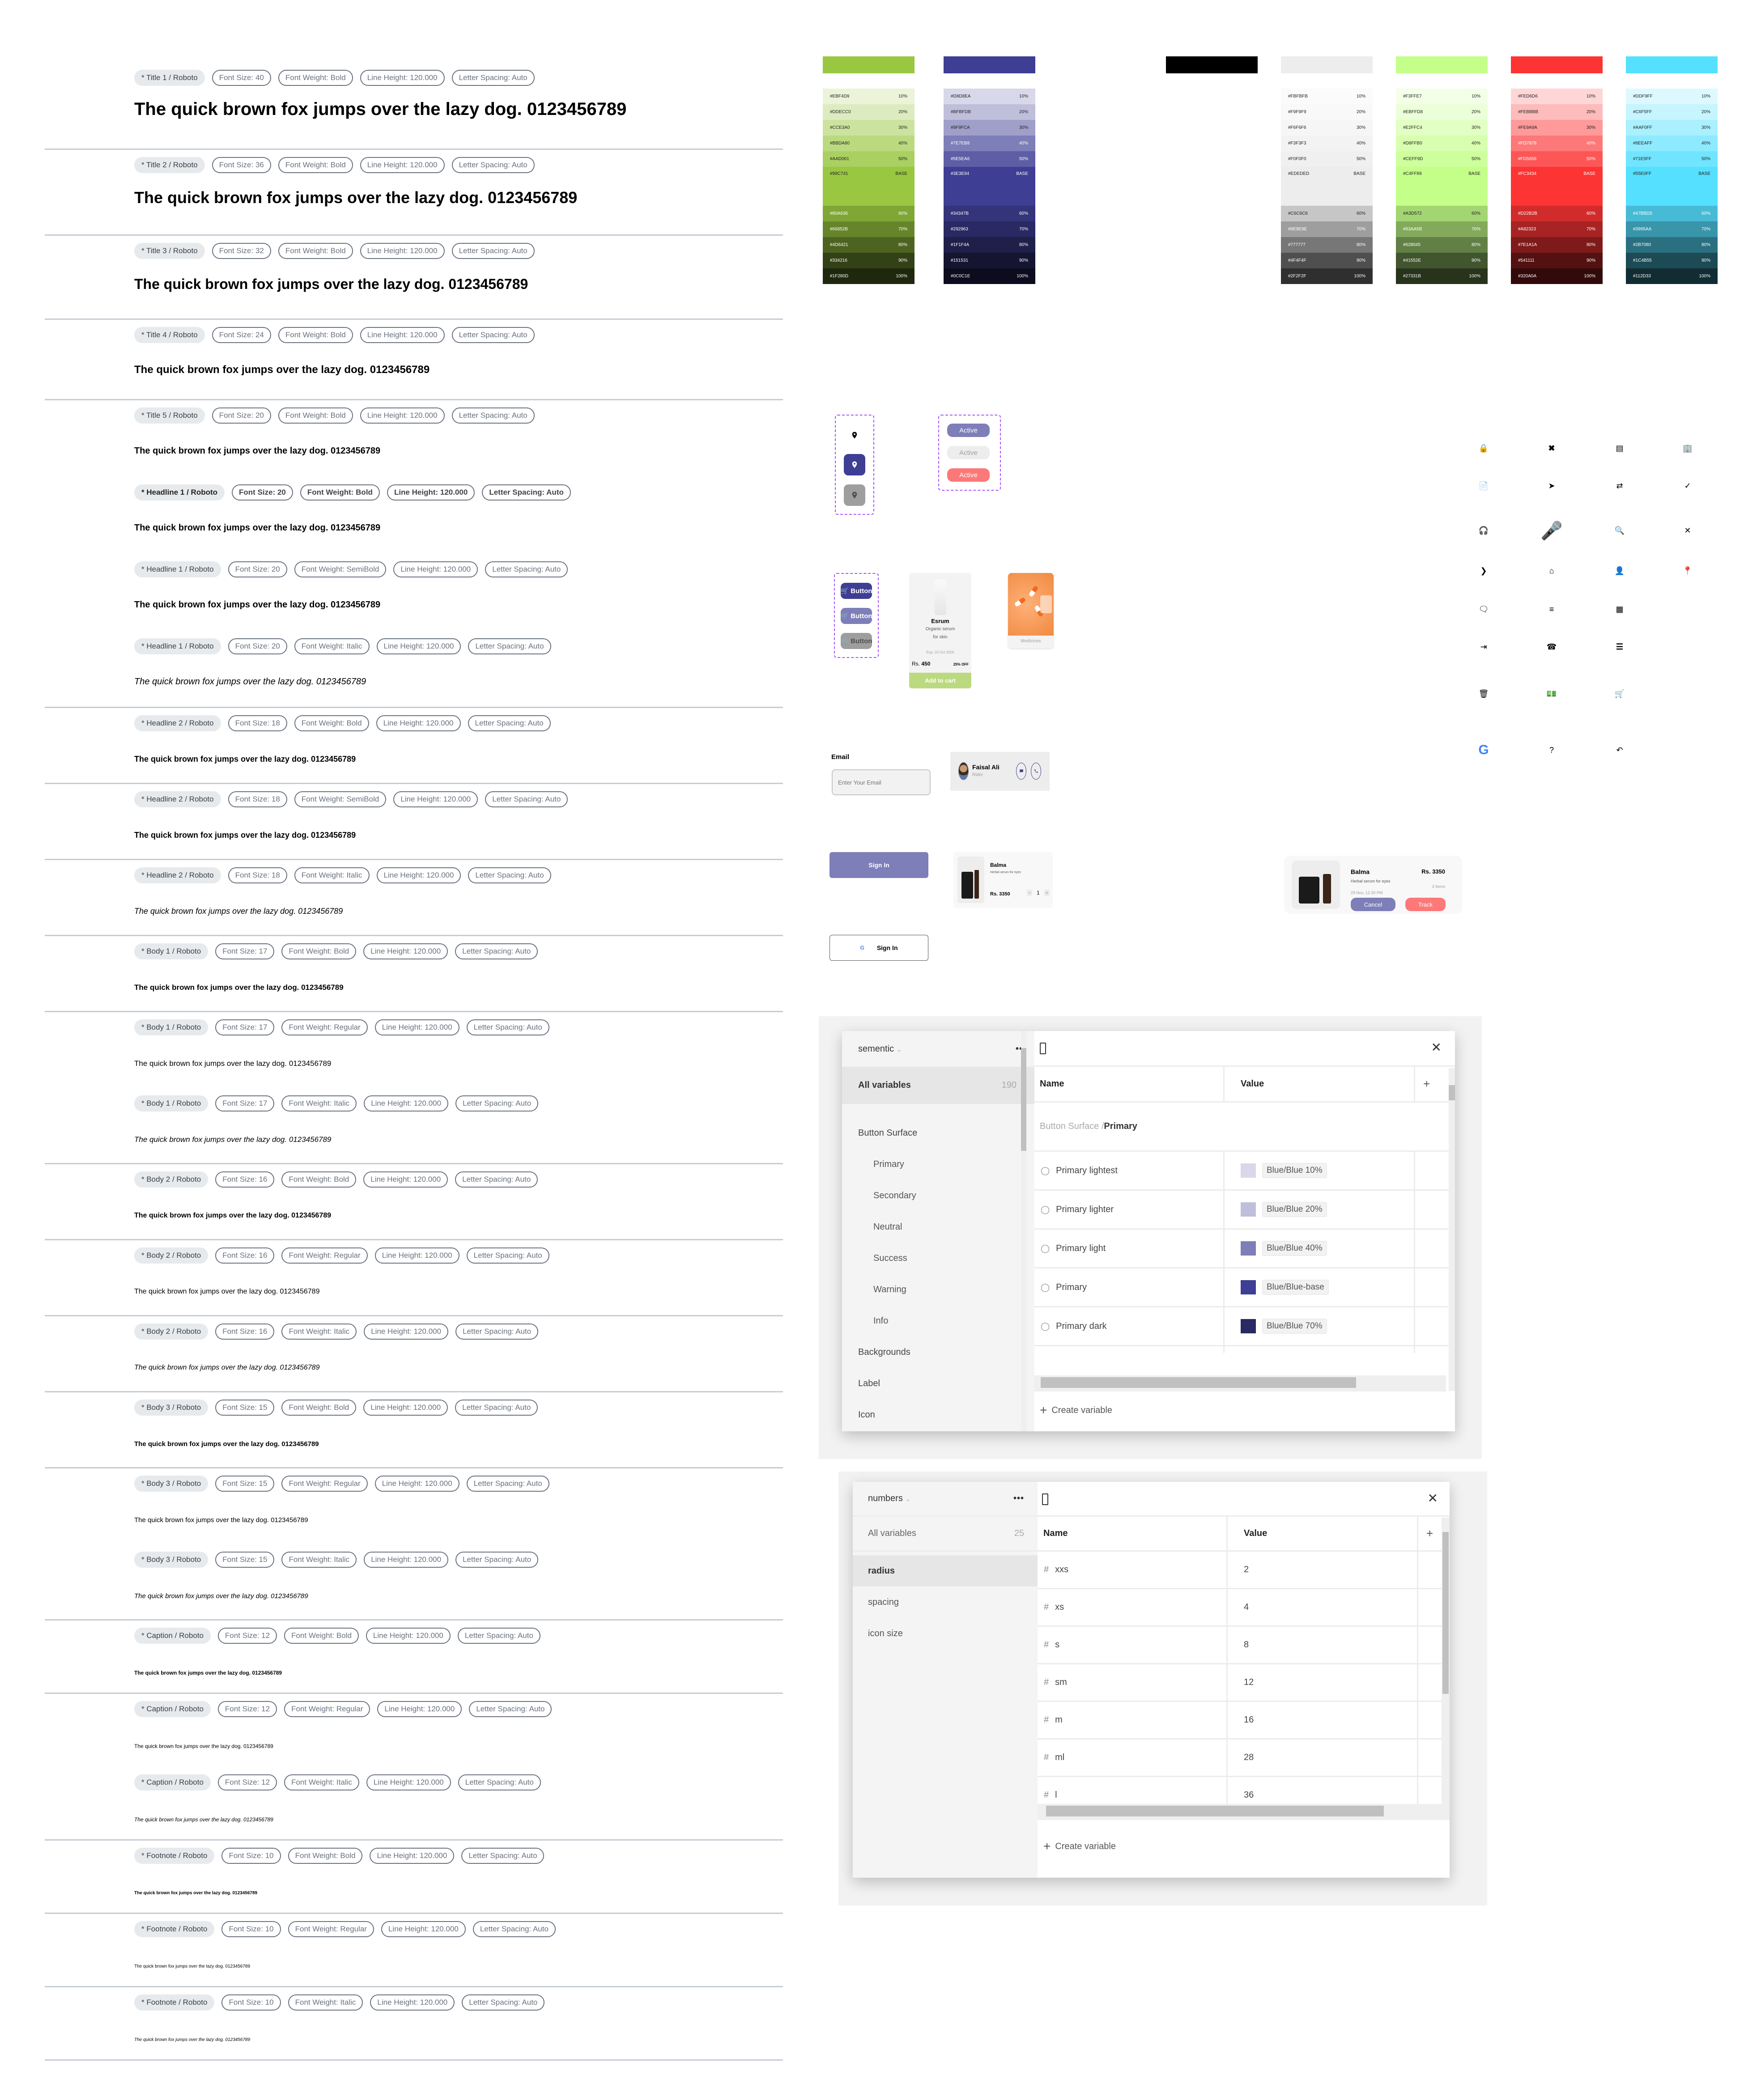  I want to click on table-row: # sm 12, so click(1244, 1683).